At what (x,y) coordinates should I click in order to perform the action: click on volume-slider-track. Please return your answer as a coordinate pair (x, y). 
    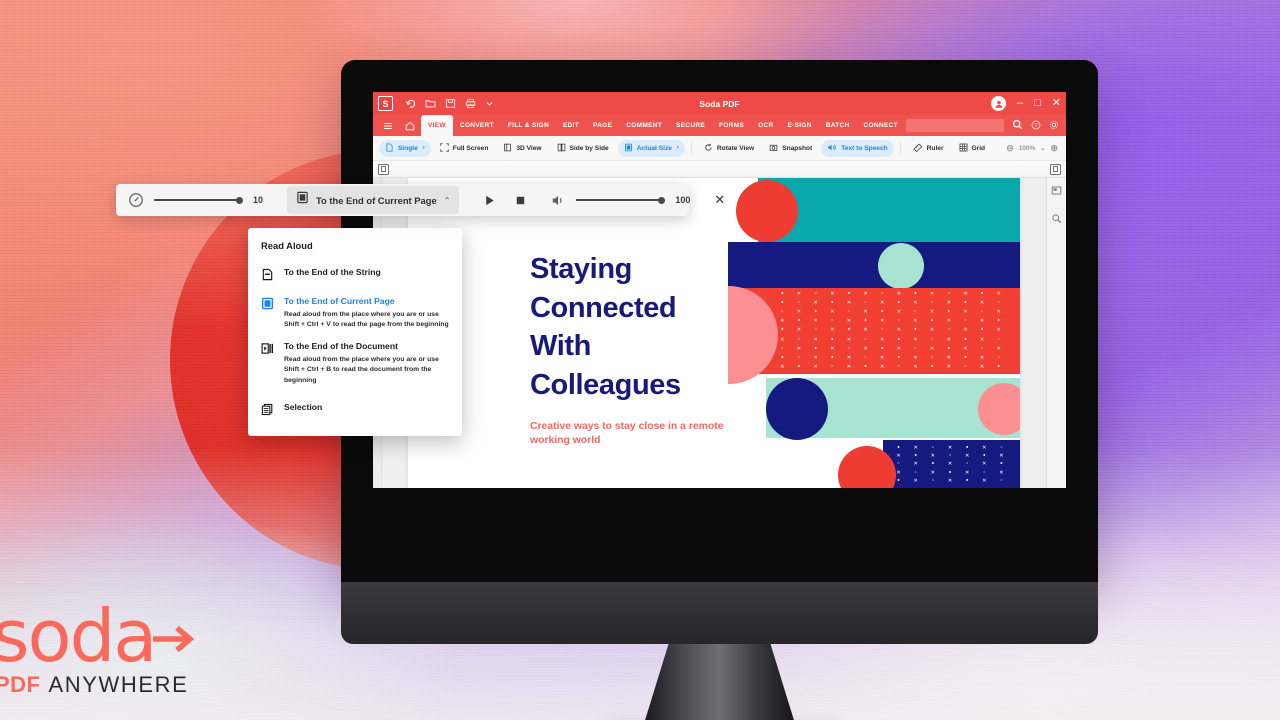
    Looking at the image, I should click on (618, 200).